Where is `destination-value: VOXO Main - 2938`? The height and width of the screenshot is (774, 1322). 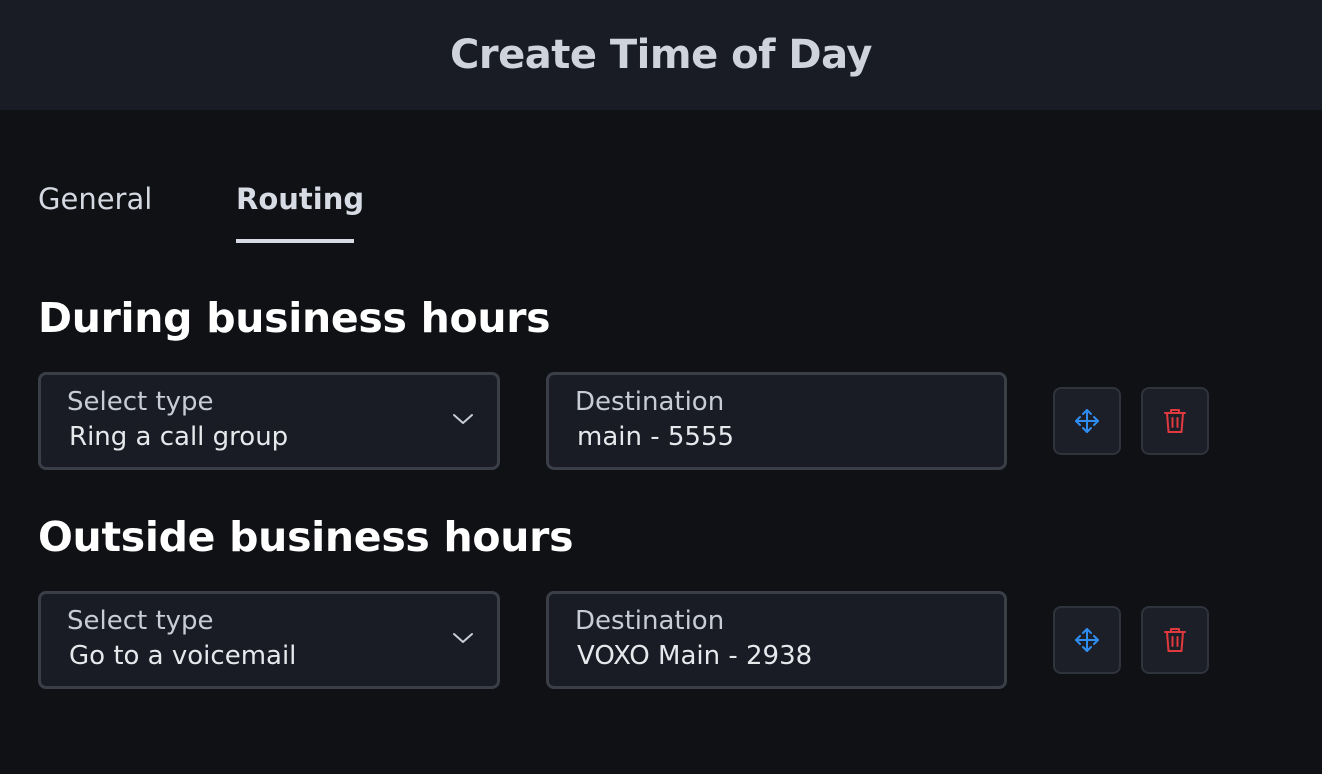
destination-value: VOXO Main - 2938 is located at coordinates (695, 656).